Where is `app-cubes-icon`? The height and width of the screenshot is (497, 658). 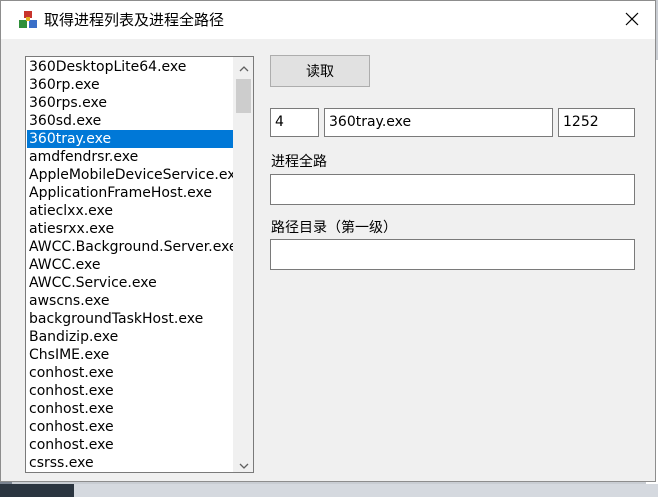 app-cubes-icon is located at coordinates (28, 20).